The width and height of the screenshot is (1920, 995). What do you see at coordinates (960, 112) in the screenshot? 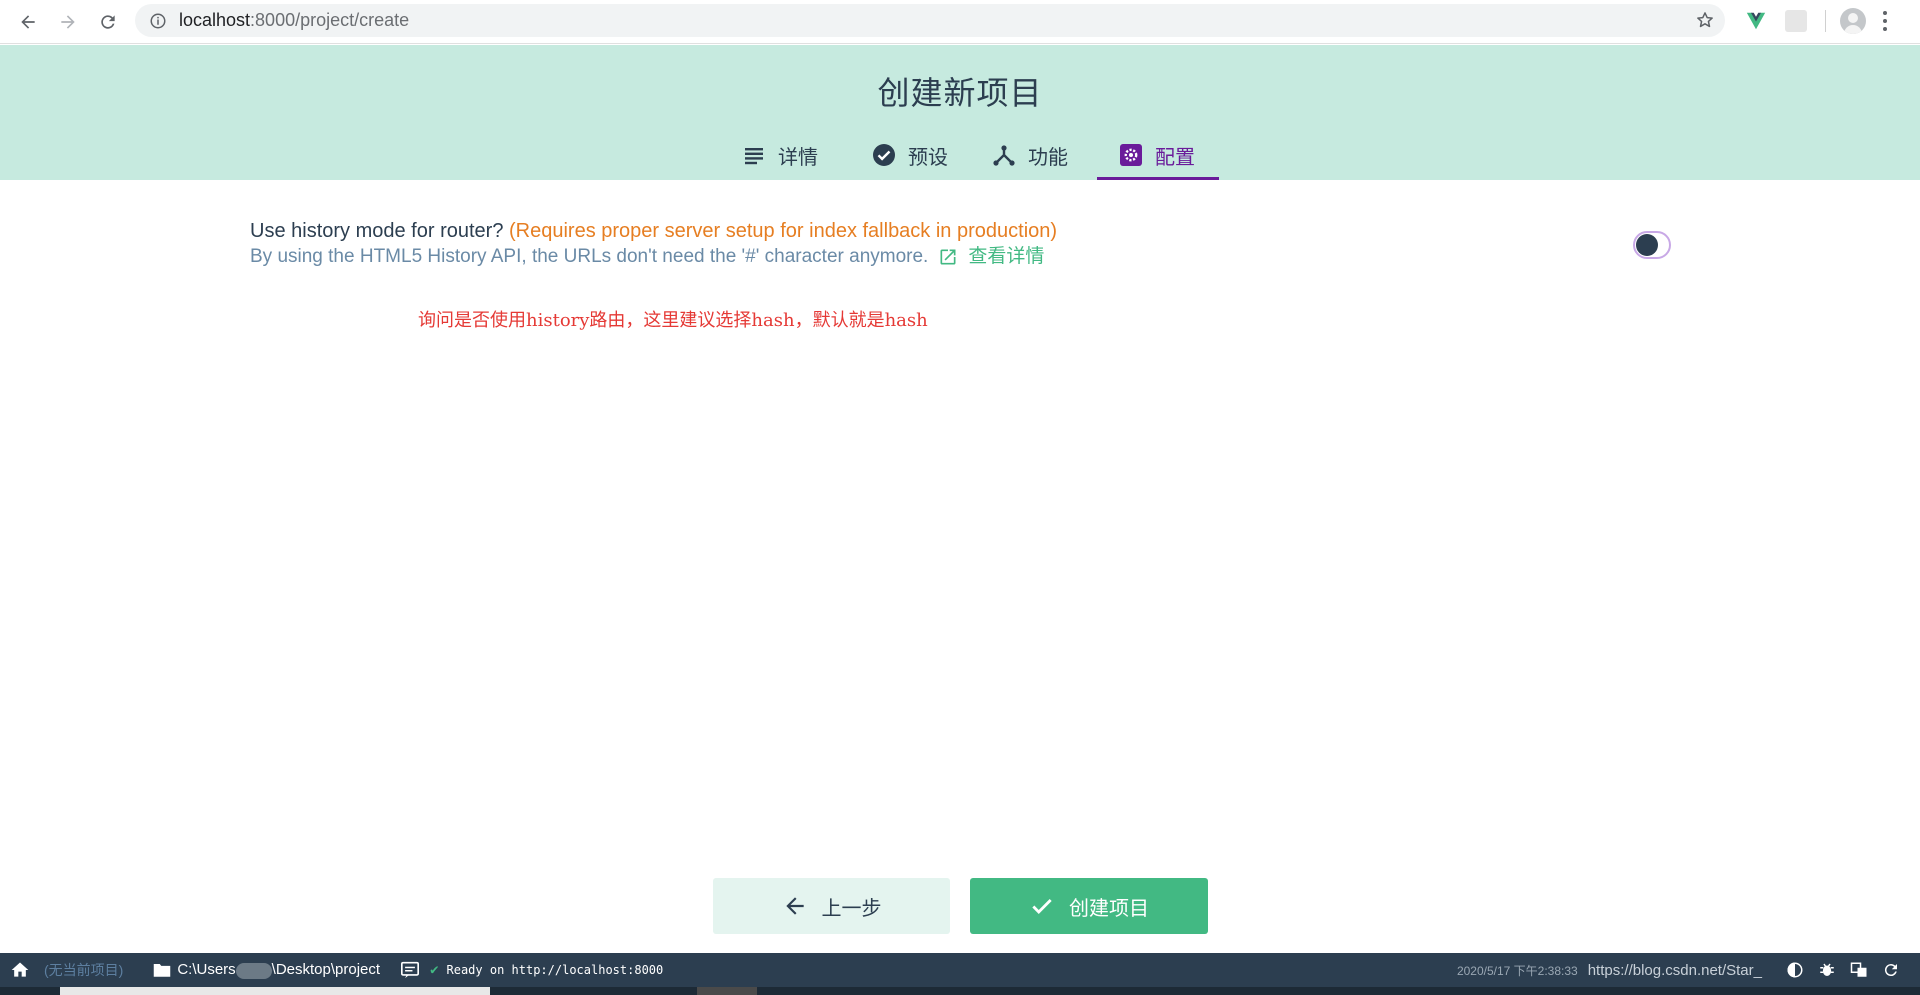
I see `page-header: 创建新项目 详情 预设 功能 配置` at bounding box center [960, 112].